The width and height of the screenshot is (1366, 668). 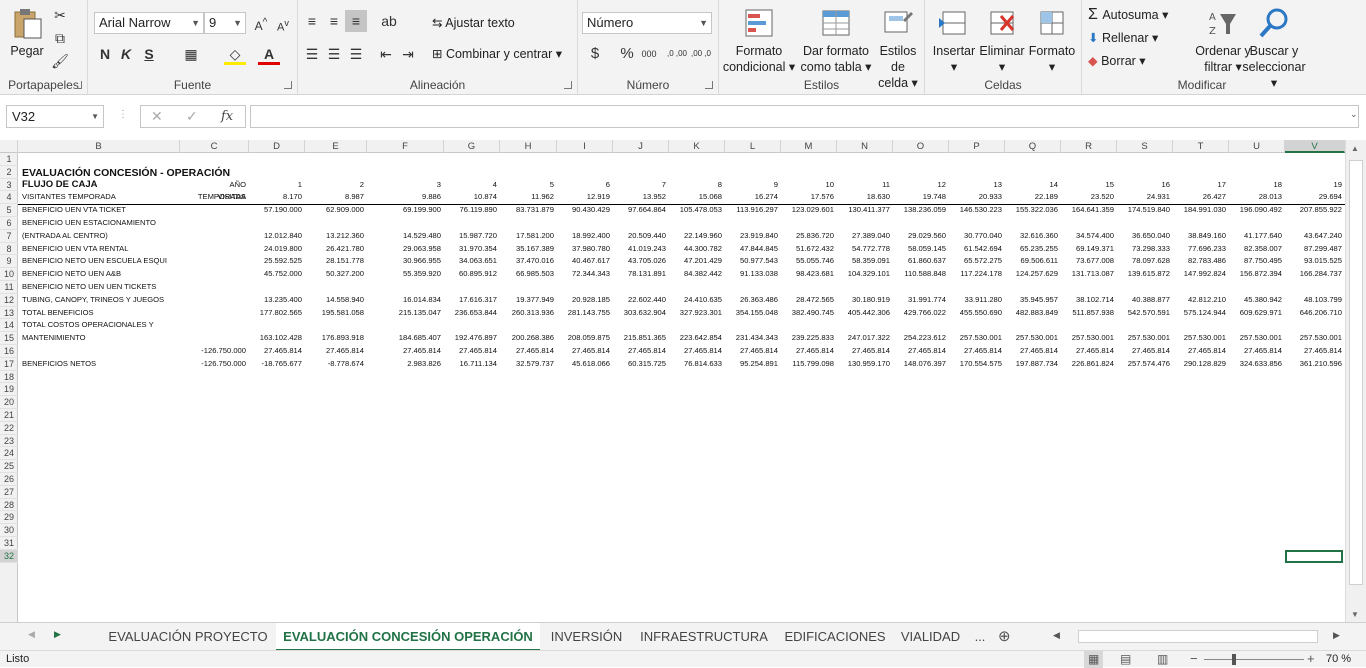 What do you see at coordinates (9, 479) in the screenshot?
I see `row-header-26: 26` at bounding box center [9, 479].